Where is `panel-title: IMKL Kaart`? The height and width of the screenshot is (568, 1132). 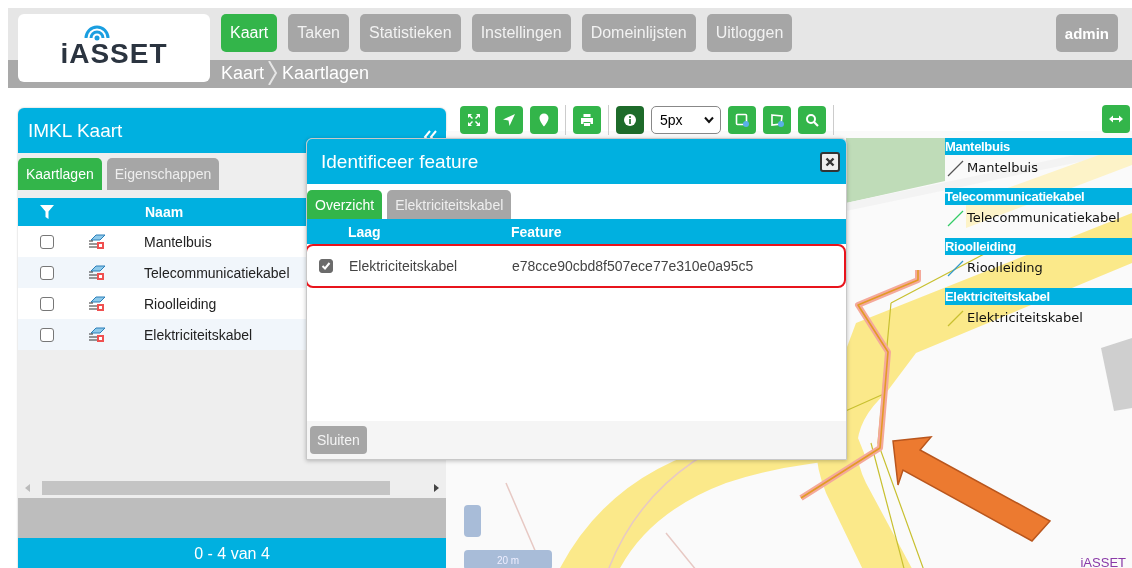
panel-title: IMKL Kaart is located at coordinates (75, 130).